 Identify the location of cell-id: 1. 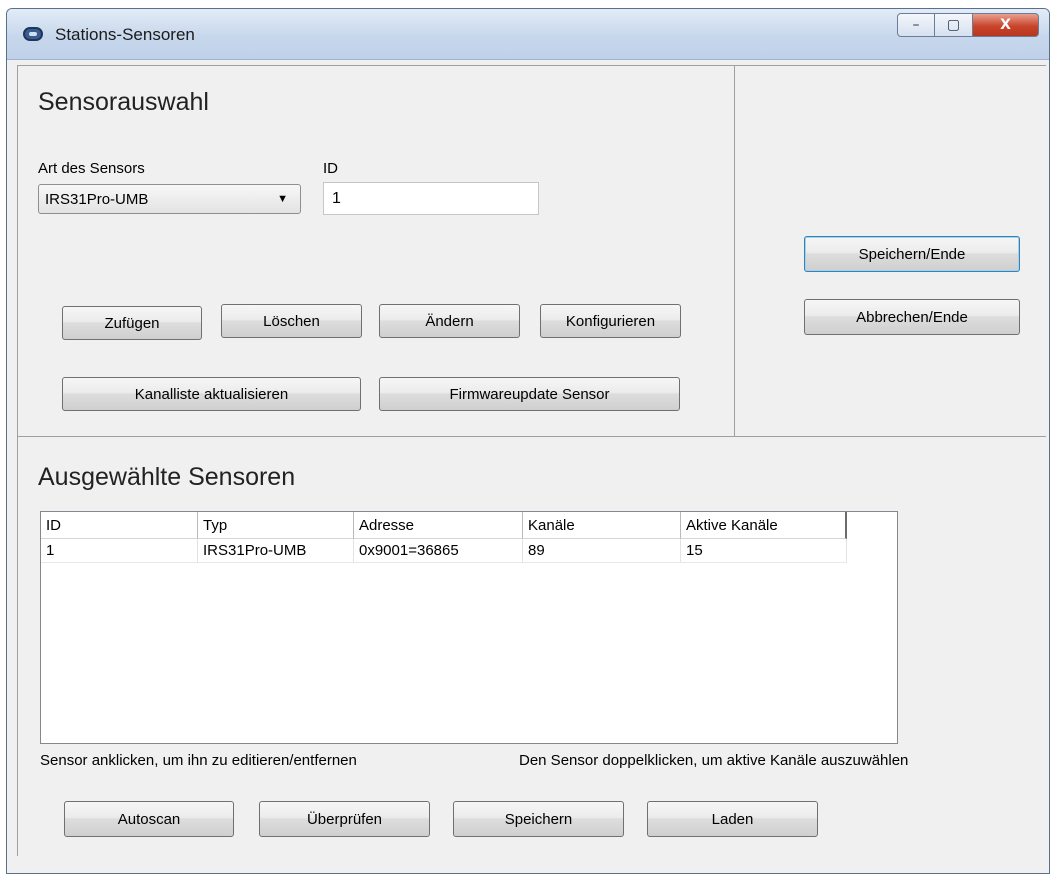
(119, 551).